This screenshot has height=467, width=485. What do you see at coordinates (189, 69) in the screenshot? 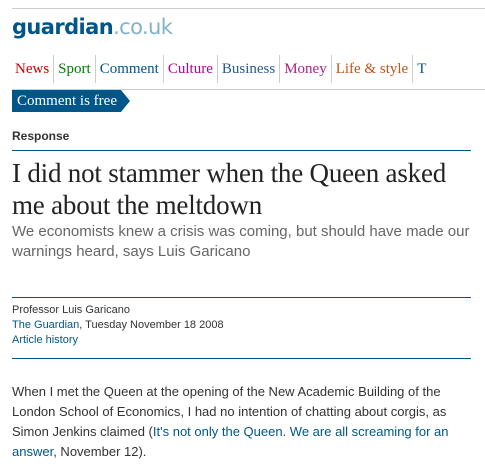
I see `nav-item-culture: Culture` at bounding box center [189, 69].